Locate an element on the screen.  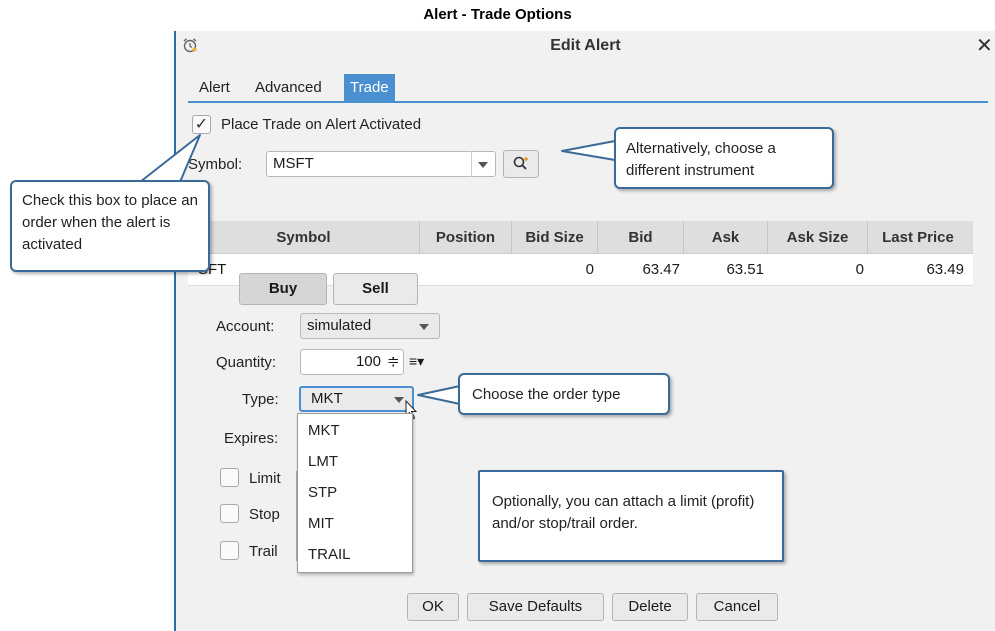
order-type-callout: Choose the order type is located at coordinates (564, 394).